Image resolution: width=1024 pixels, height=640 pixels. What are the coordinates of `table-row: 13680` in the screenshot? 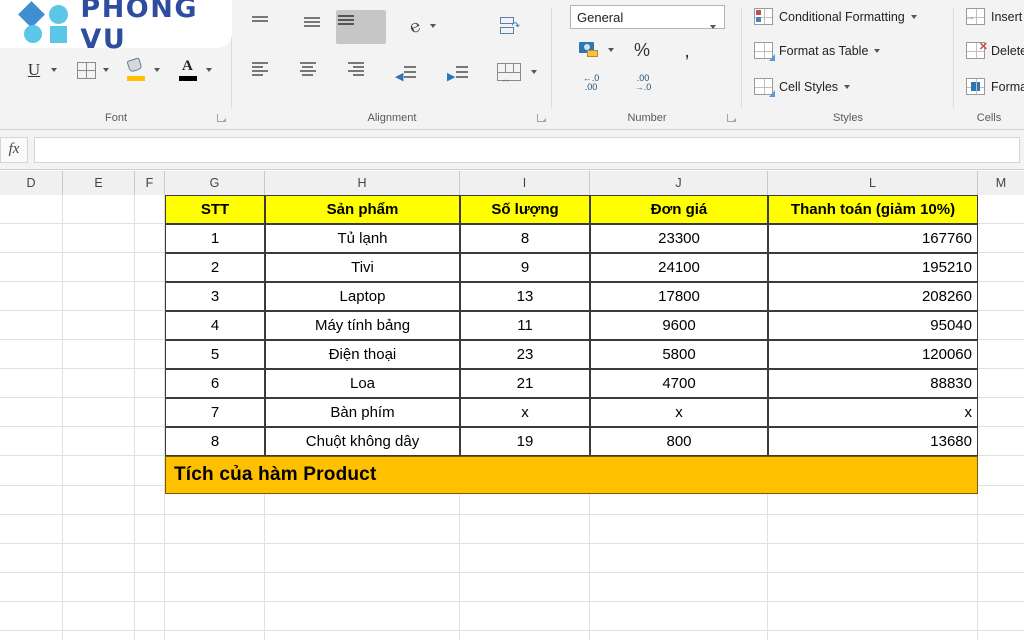 It's located at (873, 441).